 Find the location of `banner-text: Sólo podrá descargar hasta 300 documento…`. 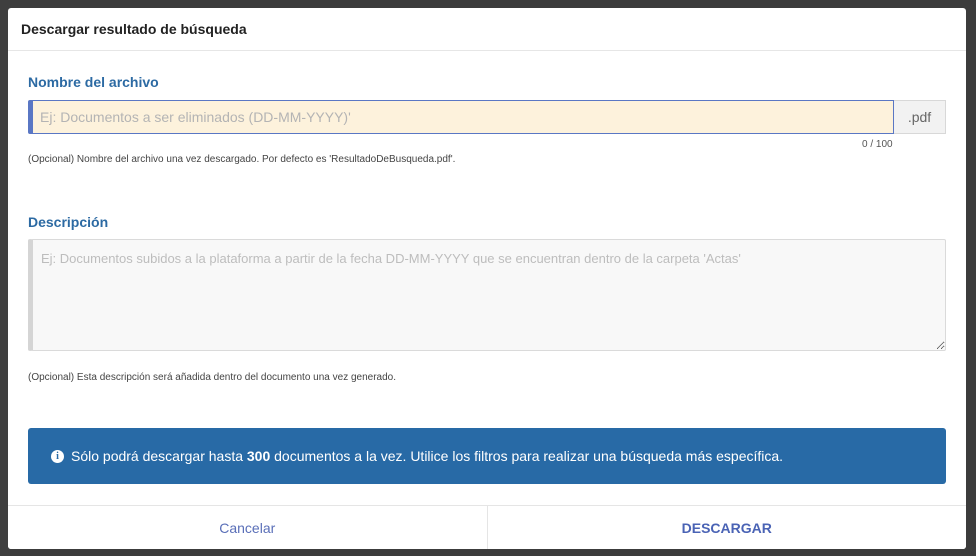

banner-text: Sólo podrá descargar hasta 300 documento… is located at coordinates (427, 456).